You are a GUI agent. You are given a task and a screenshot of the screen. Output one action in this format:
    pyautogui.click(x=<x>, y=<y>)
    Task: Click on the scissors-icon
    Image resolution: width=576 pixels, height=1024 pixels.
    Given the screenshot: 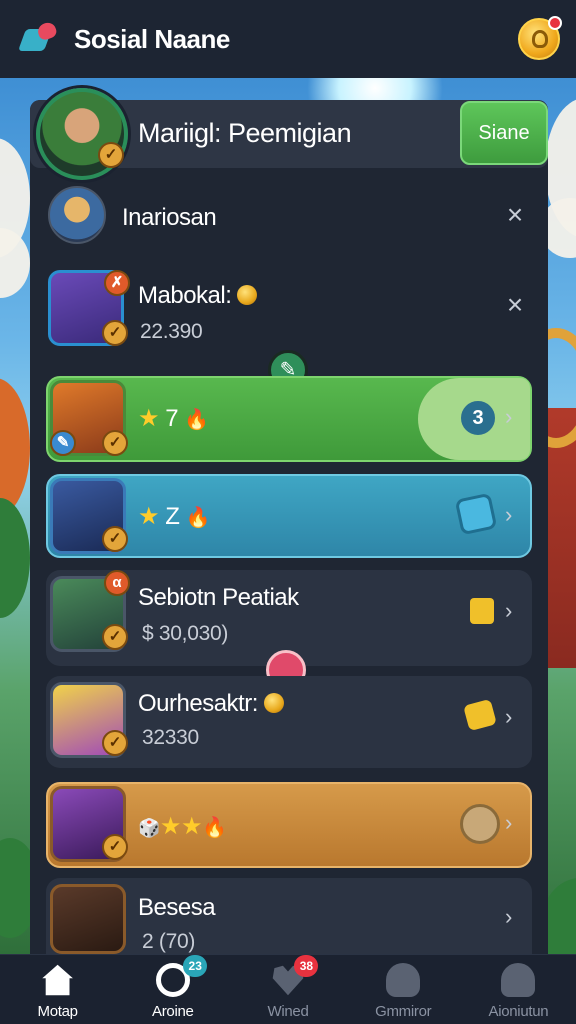 What is the action you would take?
    pyautogui.click(x=480, y=824)
    